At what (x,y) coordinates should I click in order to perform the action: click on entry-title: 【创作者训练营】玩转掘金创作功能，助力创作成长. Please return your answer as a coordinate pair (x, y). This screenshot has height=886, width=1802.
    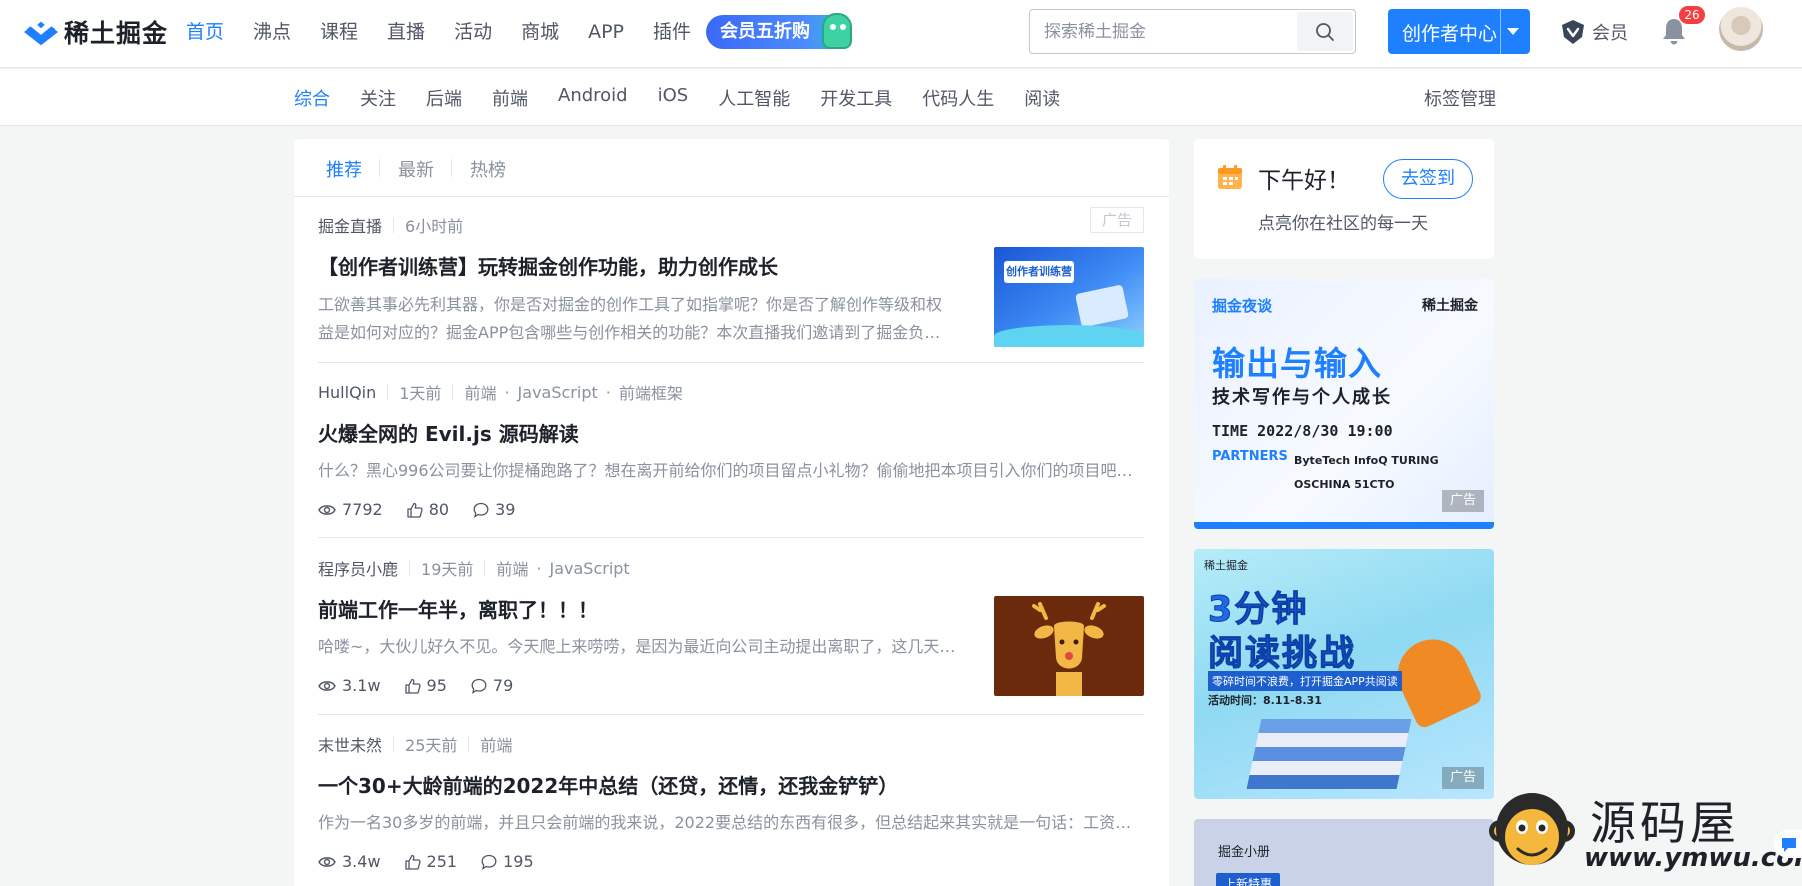
    Looking at the image, I should click on (548, 265).